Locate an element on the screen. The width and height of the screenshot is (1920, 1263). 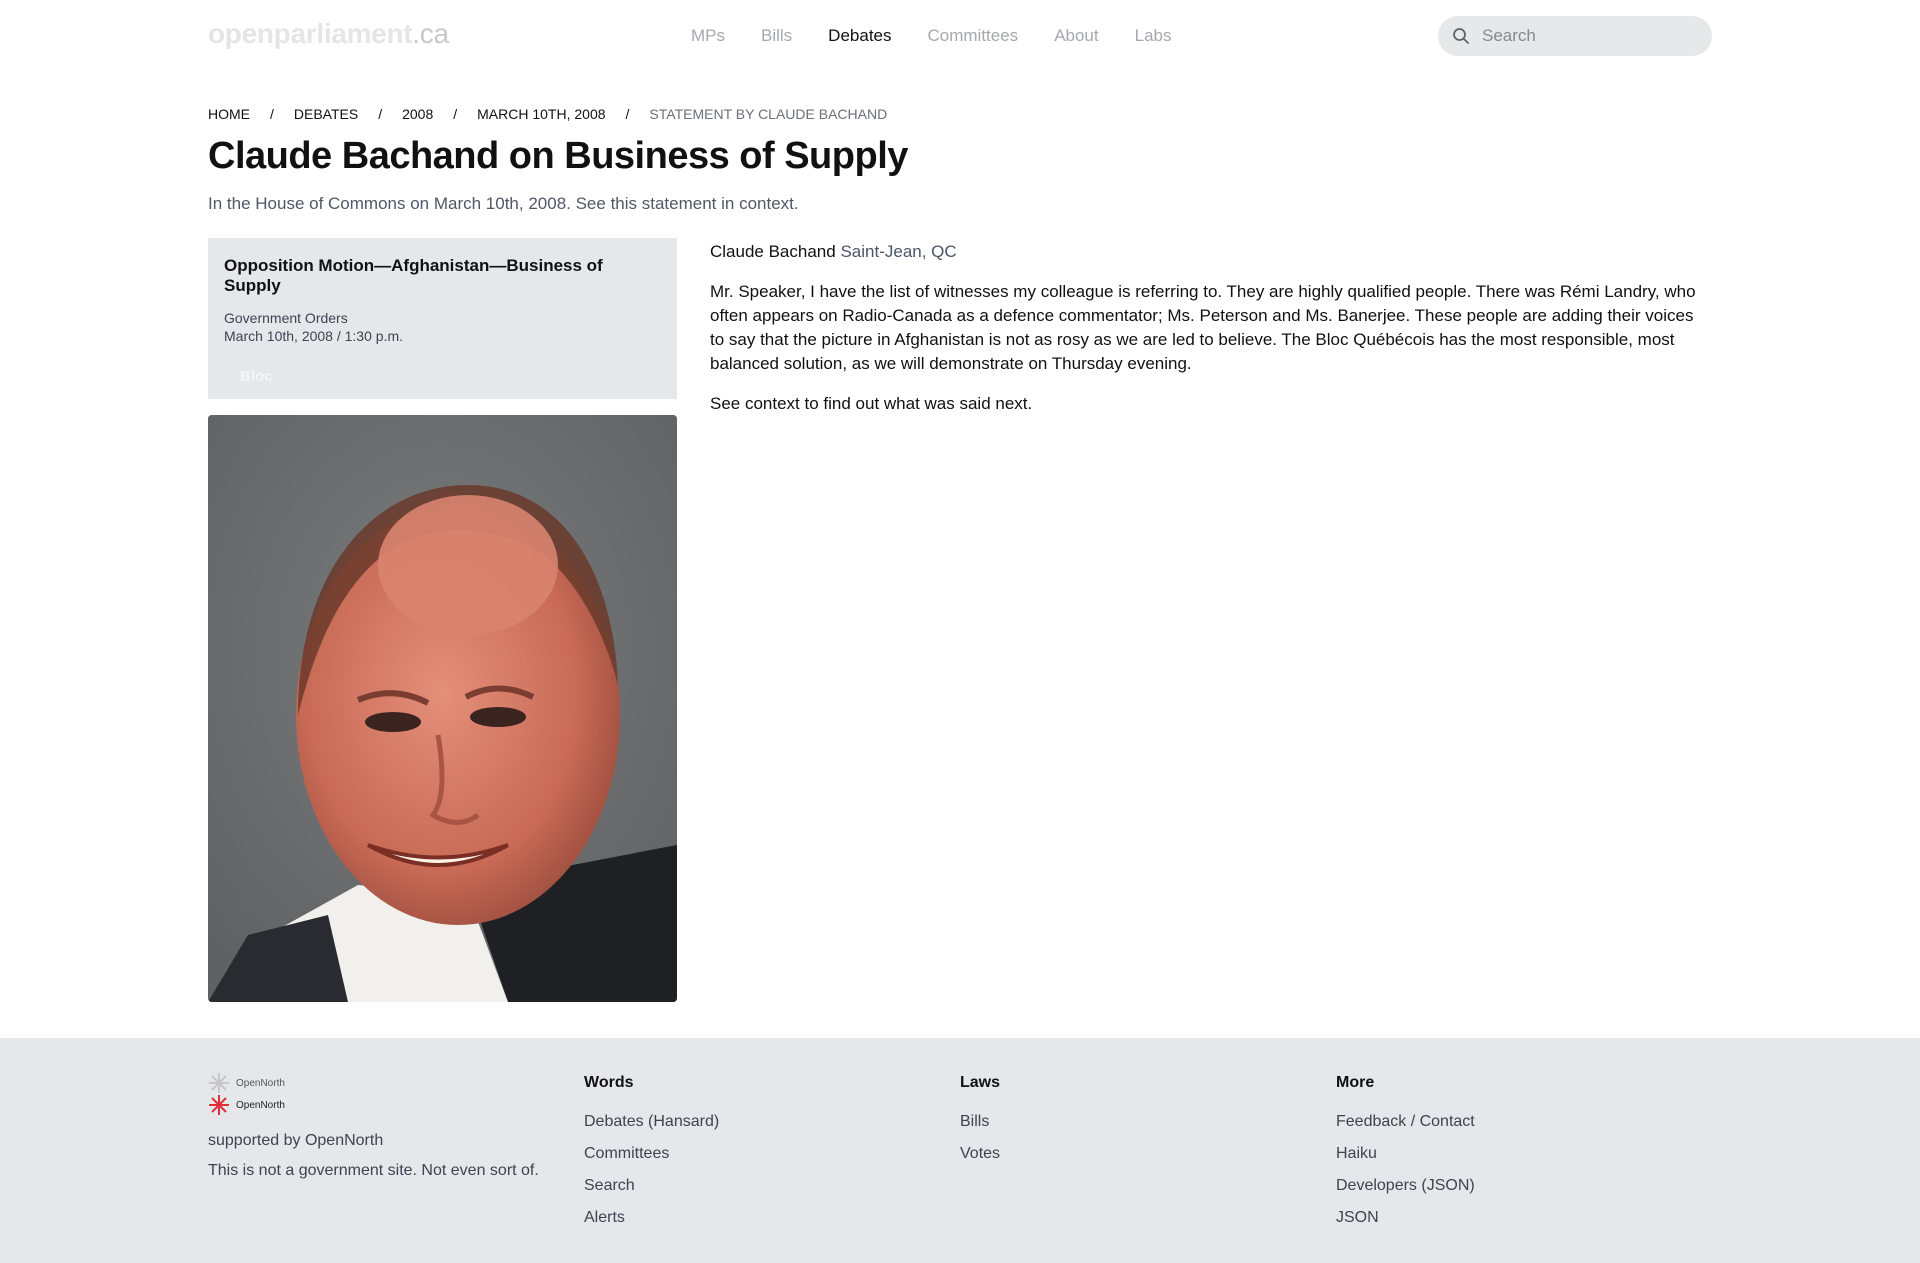
footer-link-haiku: Haiku is located at coordinates (1405, 1154).